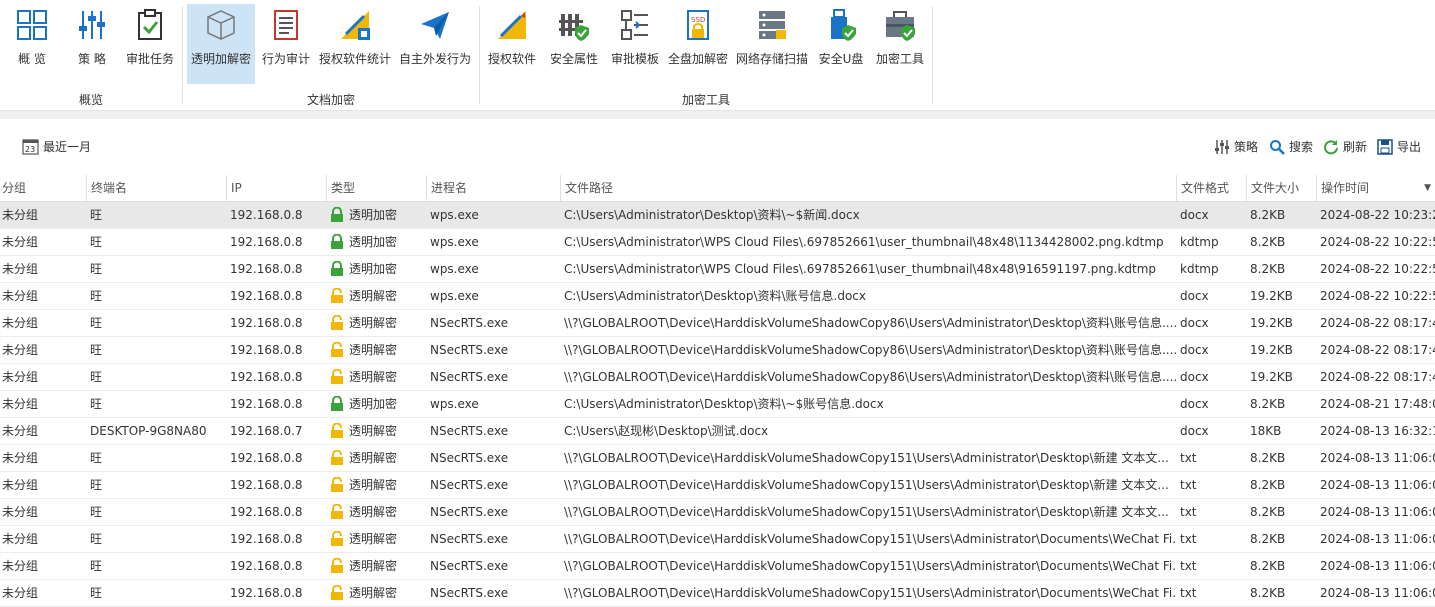 This screenshot has width=1435, height=607. I want to click on cell-time-text: 2024-08-13 16:32:13, so click(1377, 431).